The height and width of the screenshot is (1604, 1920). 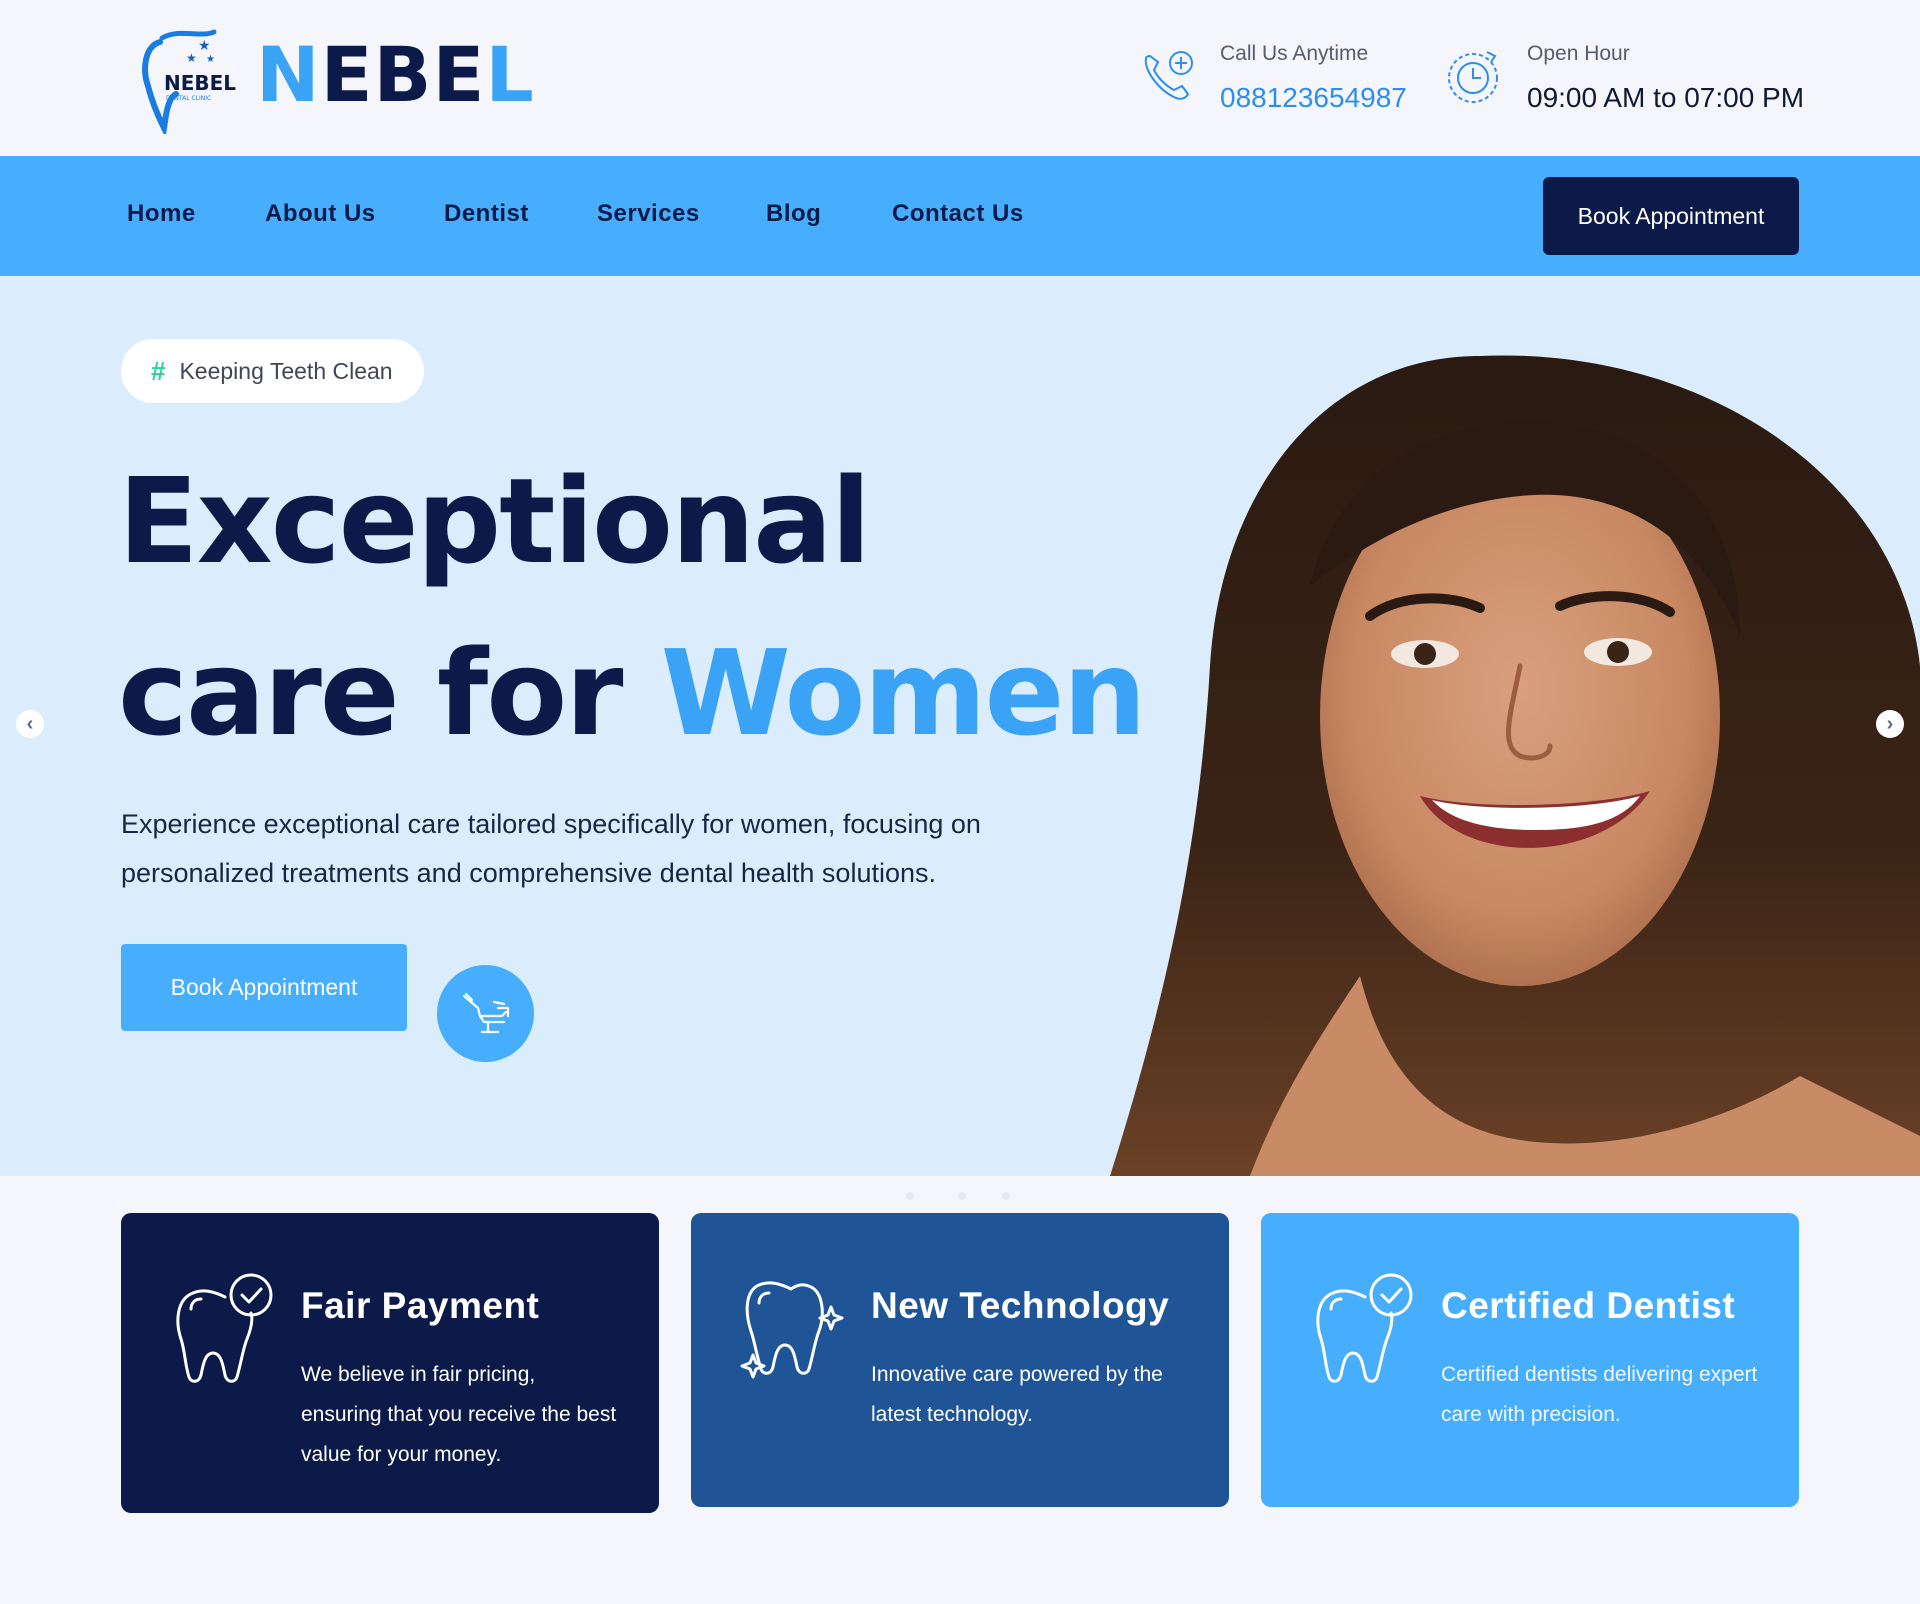 I want to click on clock-icon, so click(x=1475, y=76).